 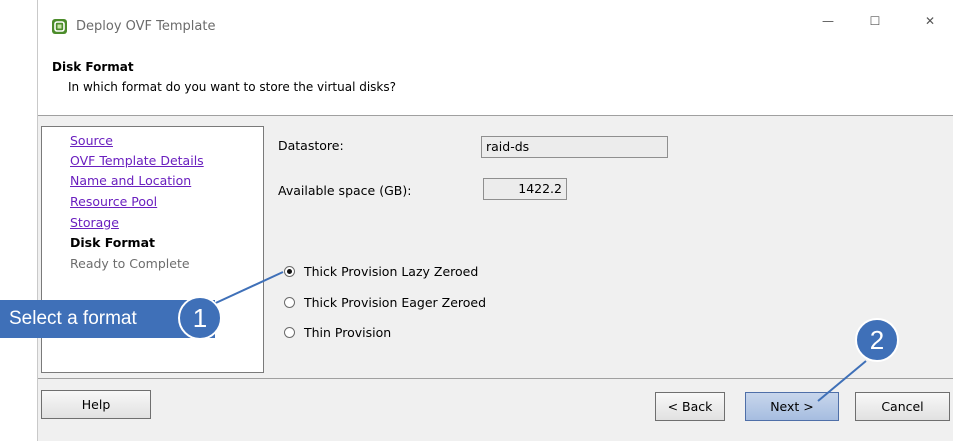 What do you see at coordinates (73, 318) in the screenshot?
I see `callout-text: Select a format` at bounding box center [73, 318].